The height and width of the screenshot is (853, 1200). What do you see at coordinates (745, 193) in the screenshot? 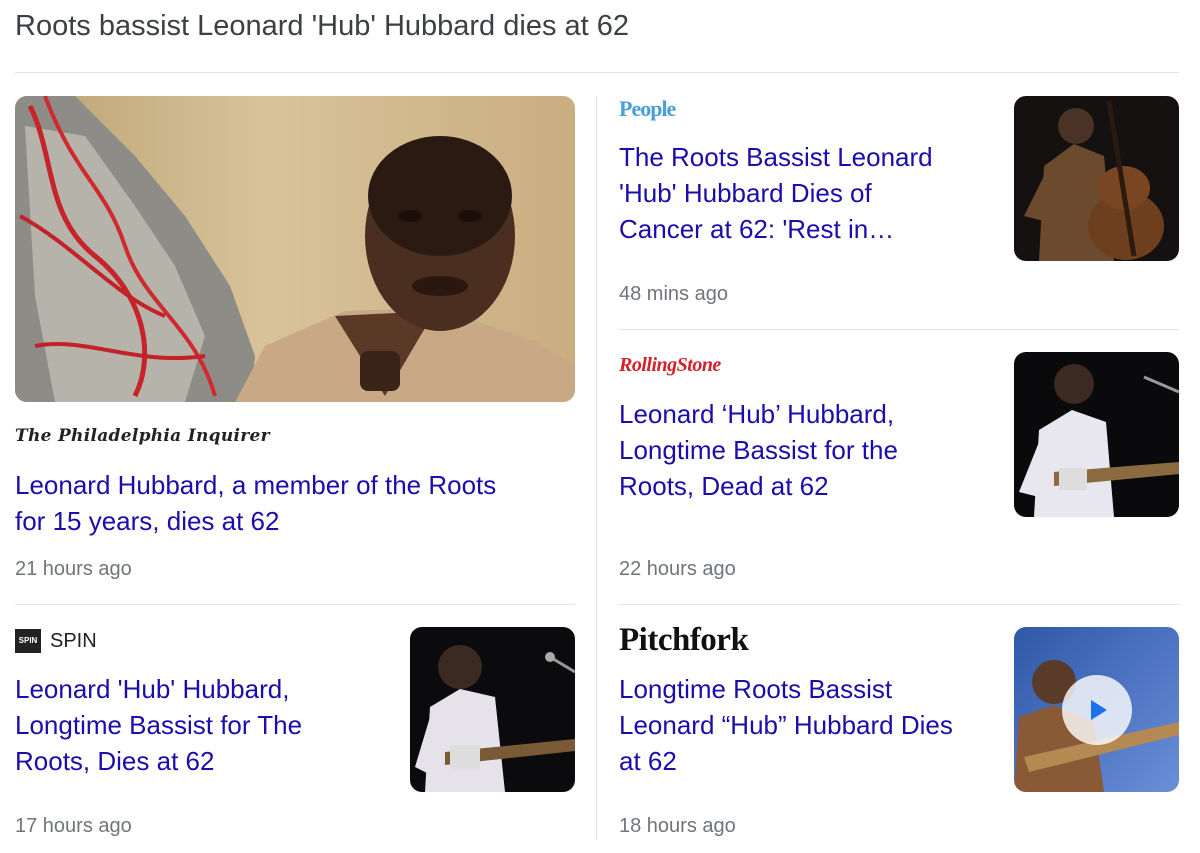
I see `story-title-line: 'Hub' Hubbard Dies of` at bounding box center [745, 193].